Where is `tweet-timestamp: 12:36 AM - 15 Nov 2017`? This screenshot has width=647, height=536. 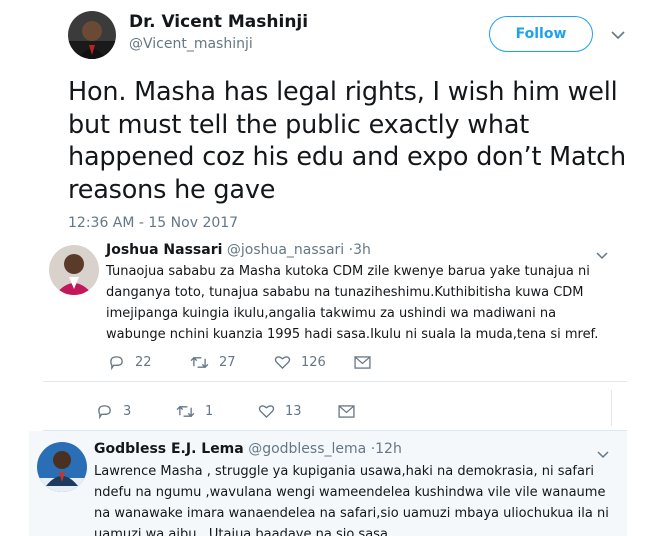 tweet-timestamp: 12:36 AM - 15 Nov 2017 is located at coordinates (153, 223).